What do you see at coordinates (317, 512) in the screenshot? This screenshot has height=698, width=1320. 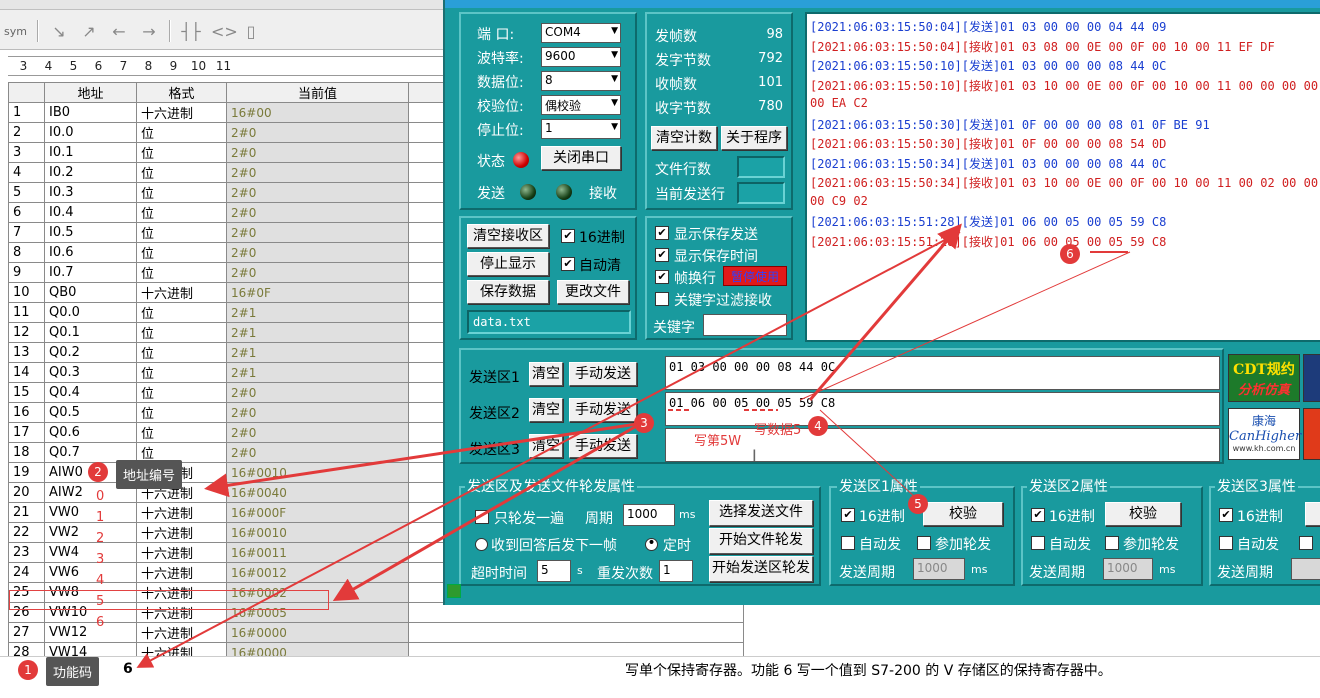 I see `row-current-value: 16#000F` at bounding box center [317, 512].